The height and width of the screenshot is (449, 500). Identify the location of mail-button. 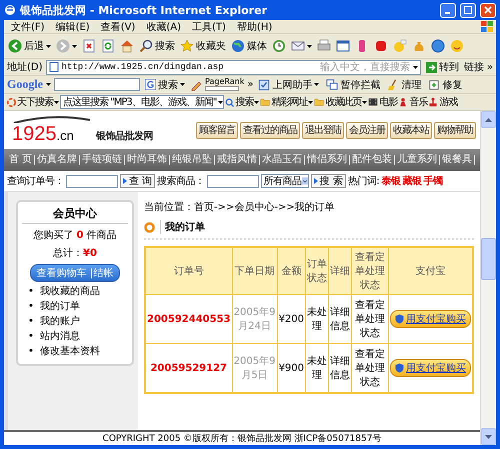
(301, 46).